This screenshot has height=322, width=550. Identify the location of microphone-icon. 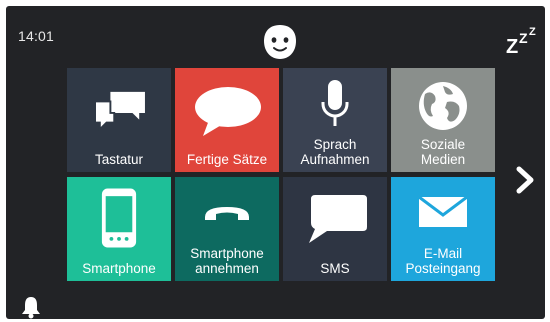
(335, 103).